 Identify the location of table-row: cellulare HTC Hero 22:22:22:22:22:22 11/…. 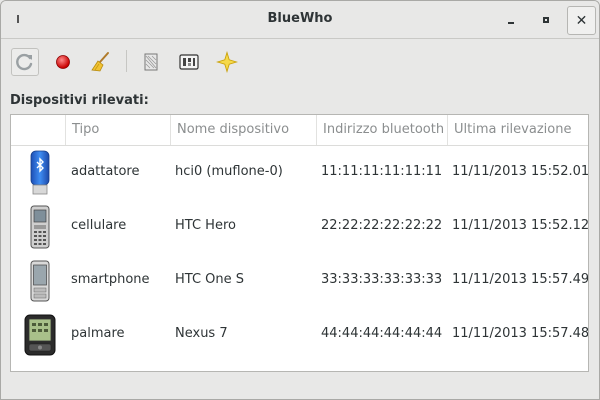
(299, 226).